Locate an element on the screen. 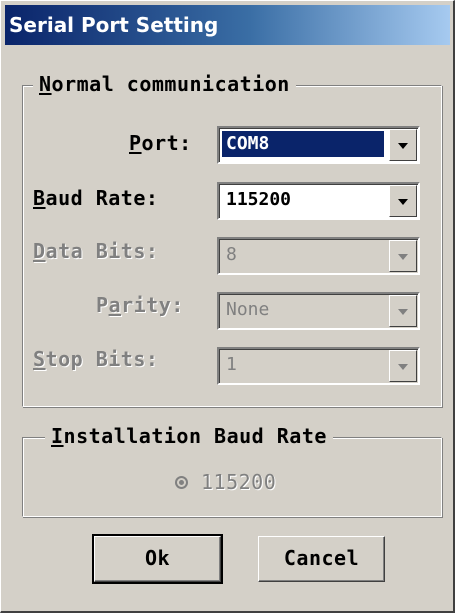  data-bits-dropdown-button is located at coordinates (403, 256).